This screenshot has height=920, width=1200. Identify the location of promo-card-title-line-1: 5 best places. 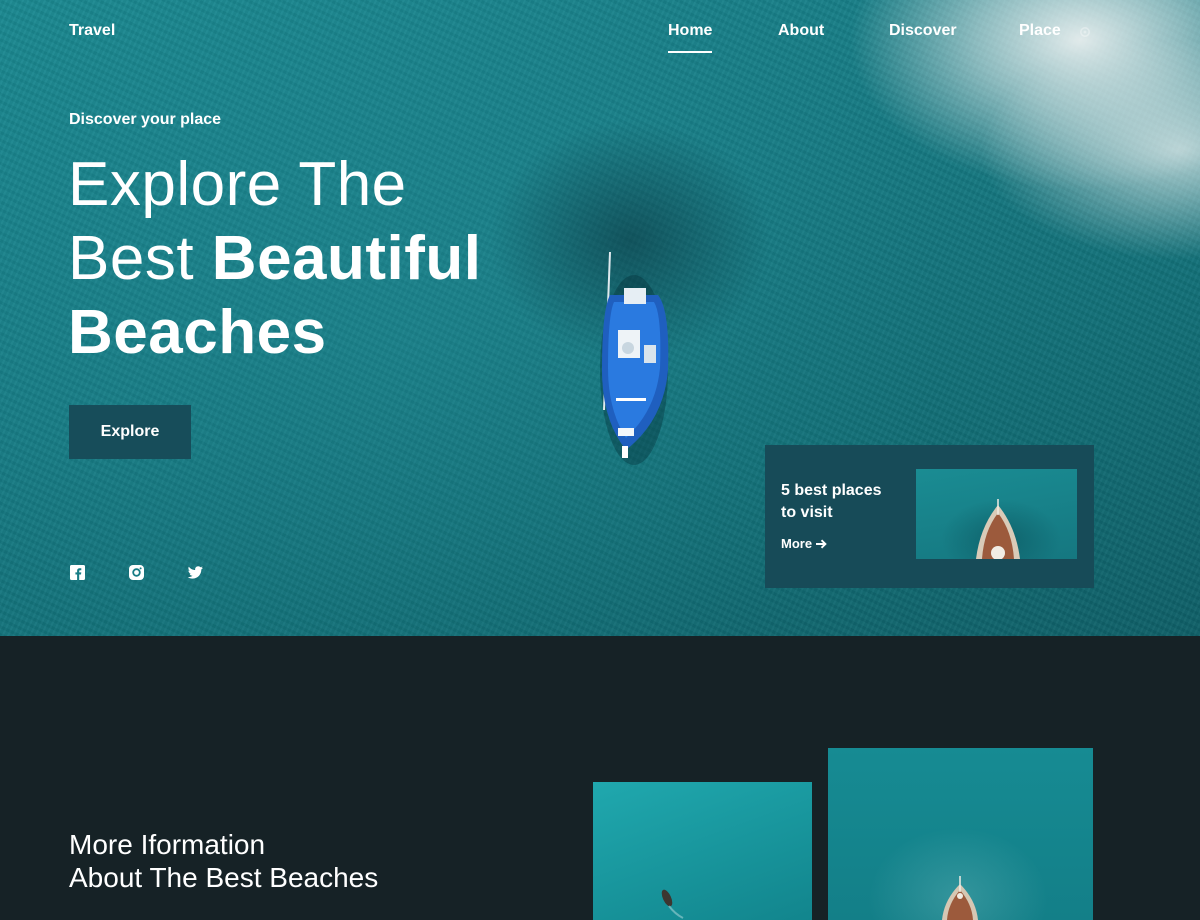
(831, 490).